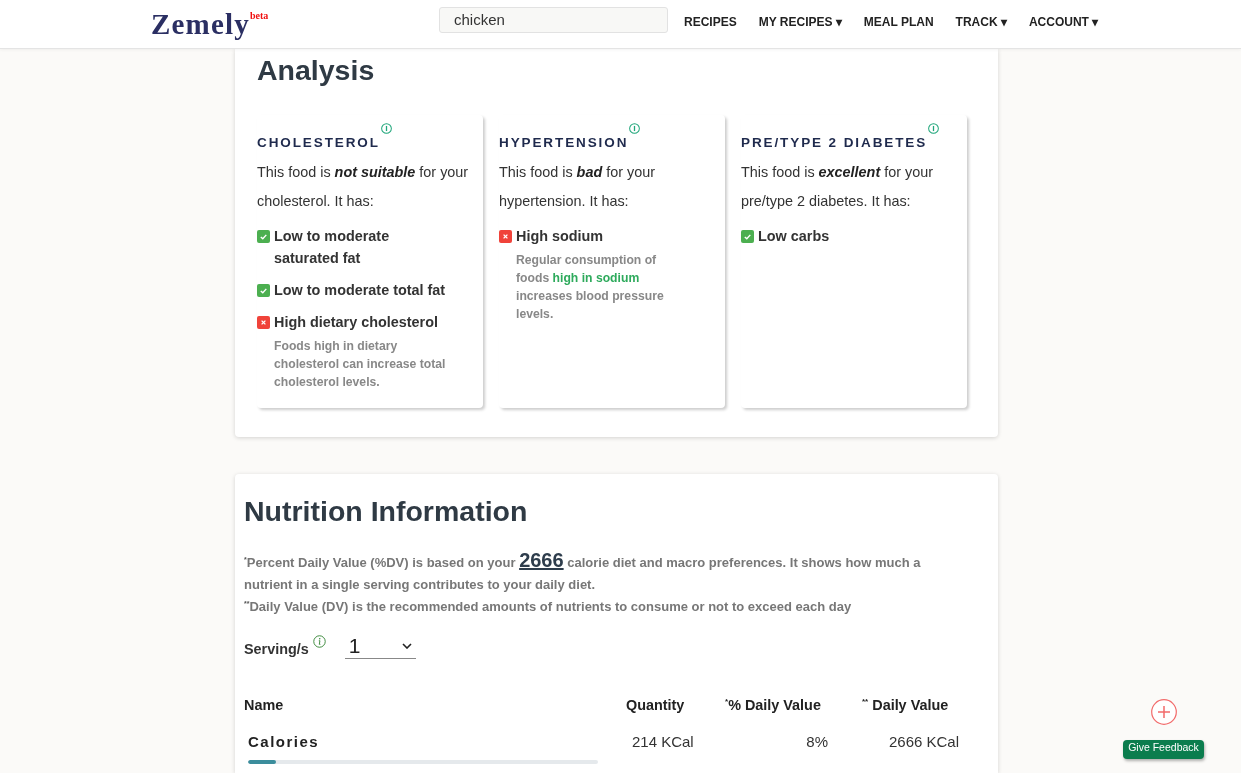 The image size is (1241, 773). Describe the element at coordinates (276, 649) in the screenshot. I see `servings-label: Serving/s` at that location.